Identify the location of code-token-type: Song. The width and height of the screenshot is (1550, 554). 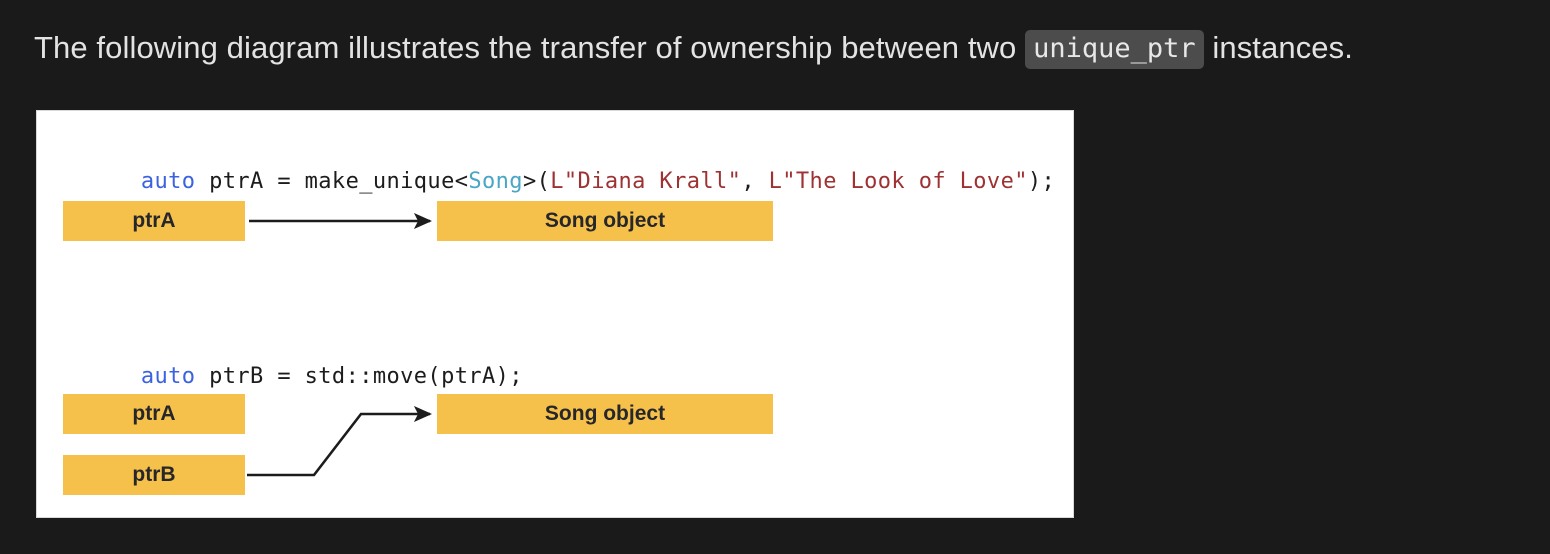
(495, 181).